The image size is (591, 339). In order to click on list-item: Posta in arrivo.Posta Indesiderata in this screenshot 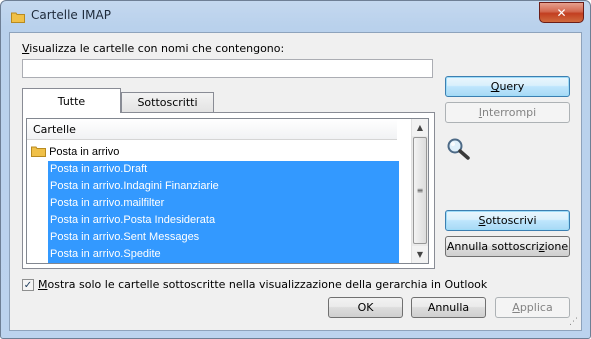, I will do `click(223, 220)`.